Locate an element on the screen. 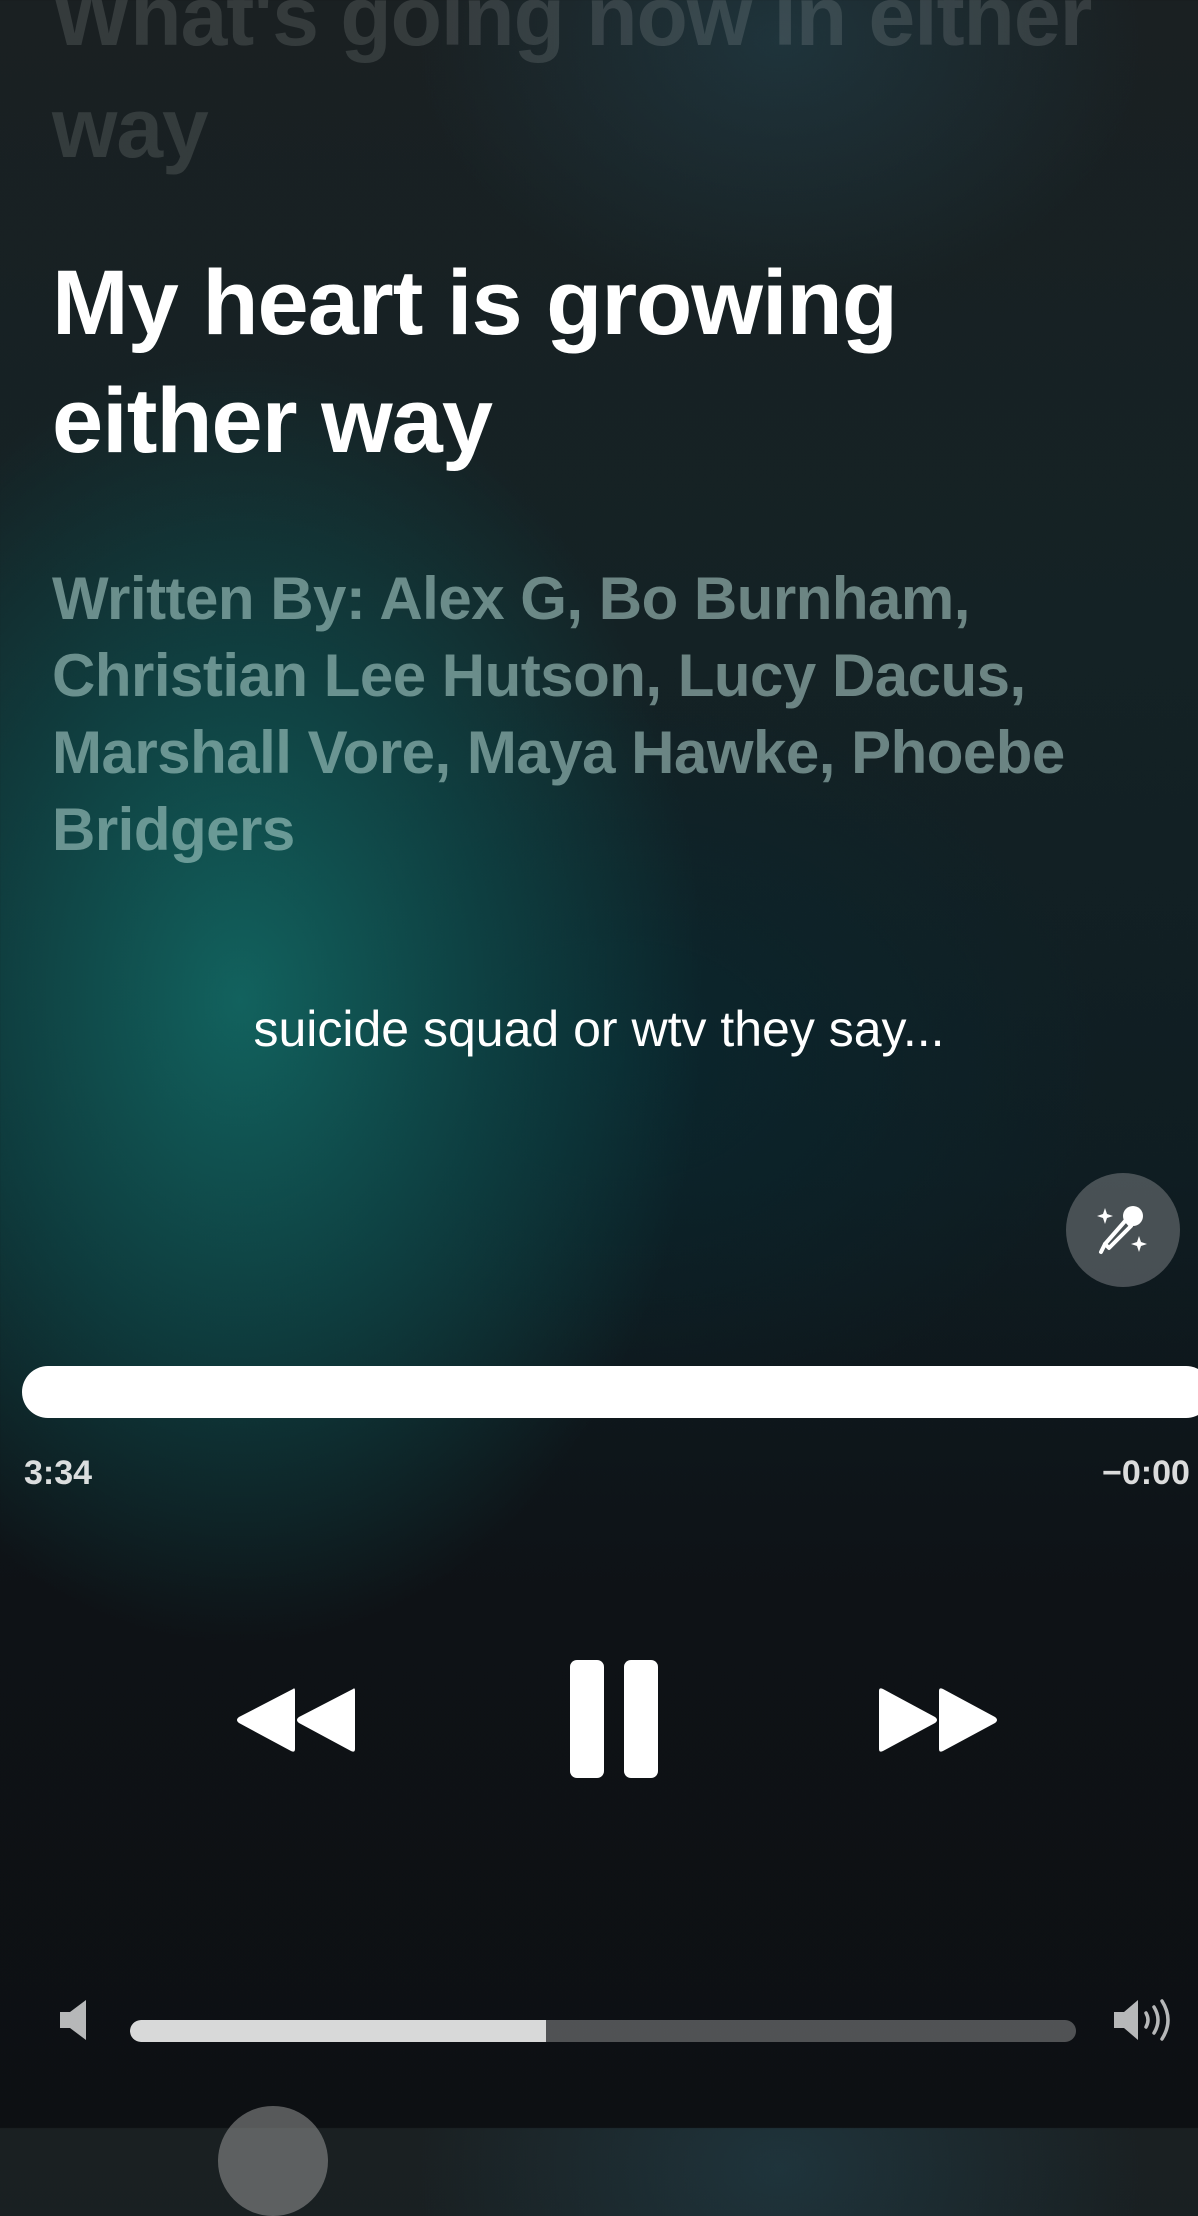 This screenshot has width=1198, height=2216. elapsed-time: 3:34 is located at coordinates (58, 1473).